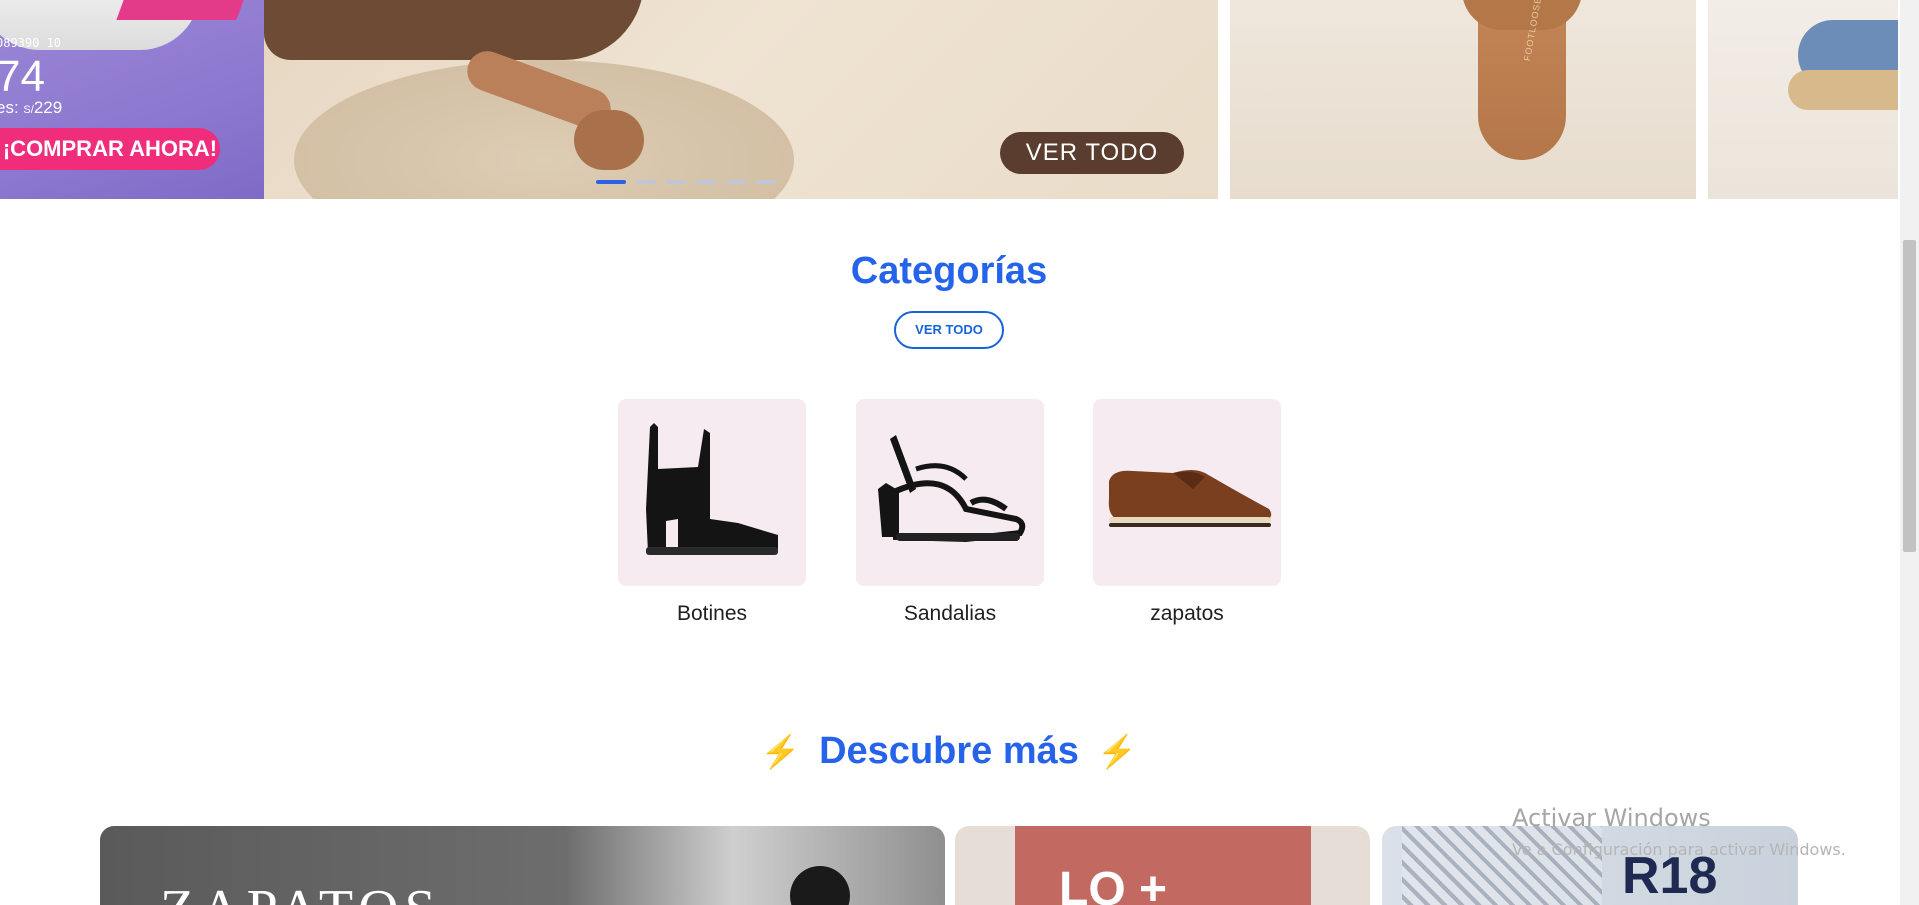  I want to click on scrollbar-thumb, so click(1909, 396).